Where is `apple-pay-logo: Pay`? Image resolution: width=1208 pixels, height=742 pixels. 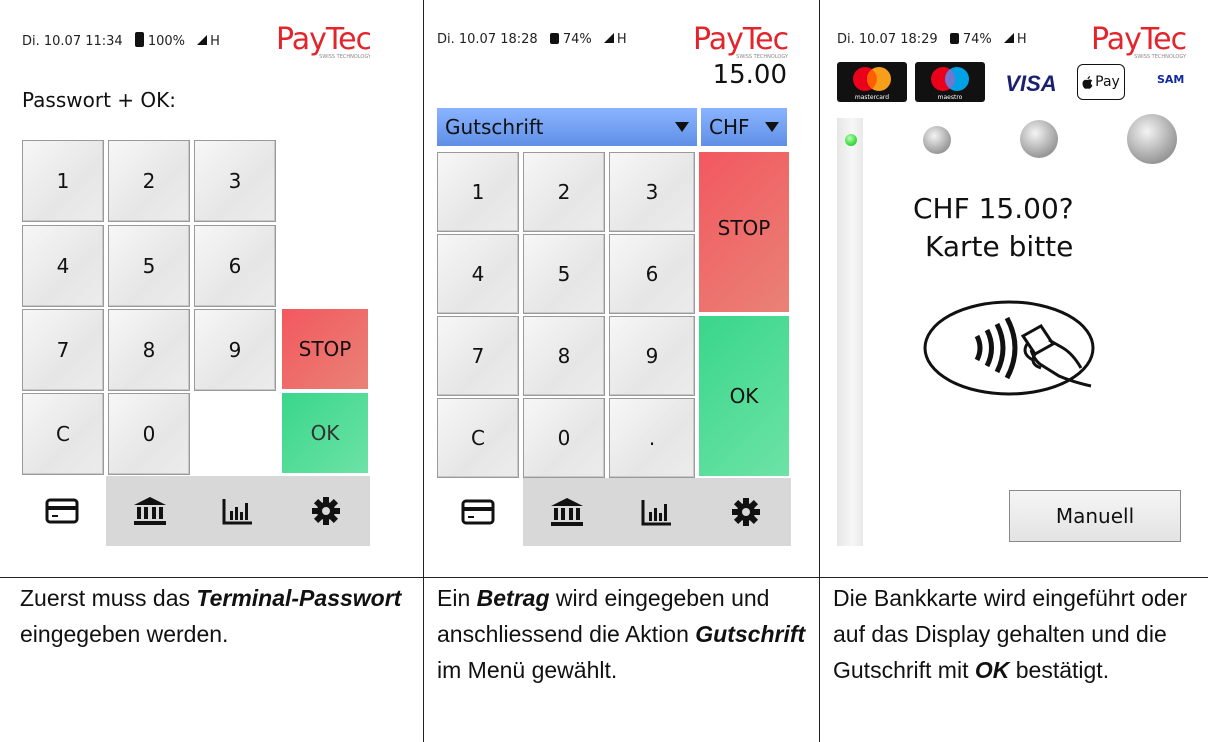 apple-pay-logo: Pay is located at coordinates (1101, 82).